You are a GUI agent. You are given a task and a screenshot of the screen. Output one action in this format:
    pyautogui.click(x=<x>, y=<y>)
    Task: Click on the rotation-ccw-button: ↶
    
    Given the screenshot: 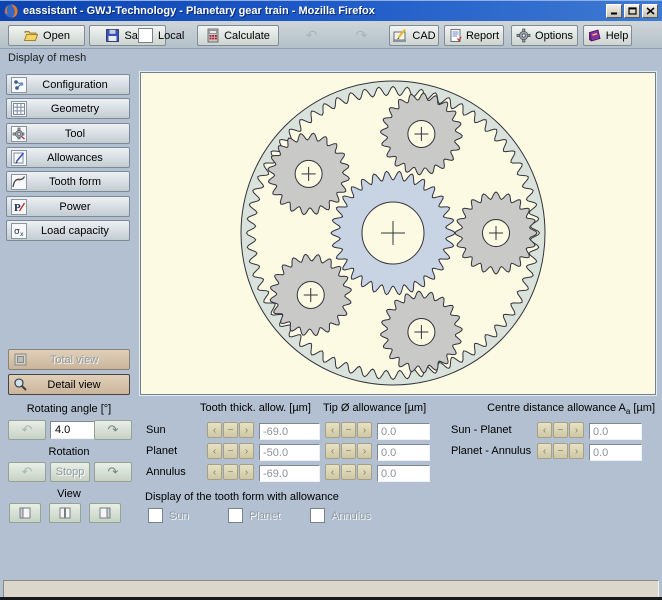 What is the action you would take?
    pyautogui.click(x=27, y=472)
    